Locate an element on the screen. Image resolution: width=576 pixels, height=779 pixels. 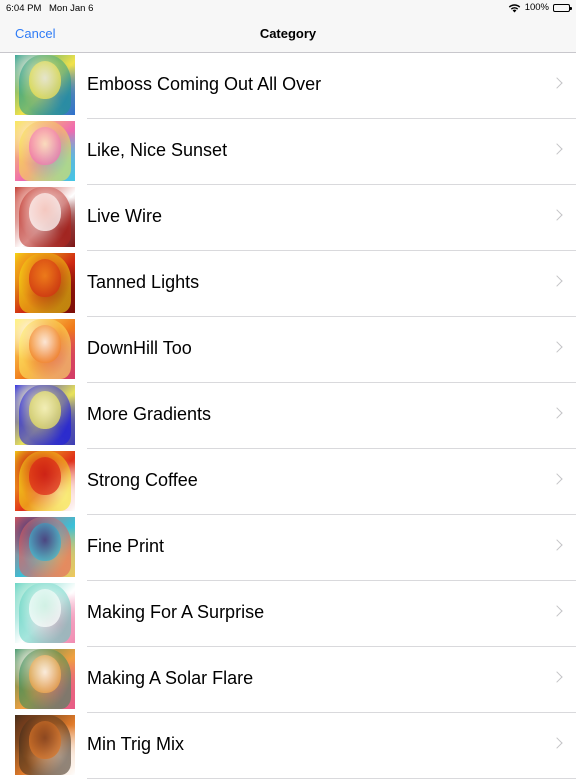
status-time: 6:04 PM is located at coordinates (24, 8).